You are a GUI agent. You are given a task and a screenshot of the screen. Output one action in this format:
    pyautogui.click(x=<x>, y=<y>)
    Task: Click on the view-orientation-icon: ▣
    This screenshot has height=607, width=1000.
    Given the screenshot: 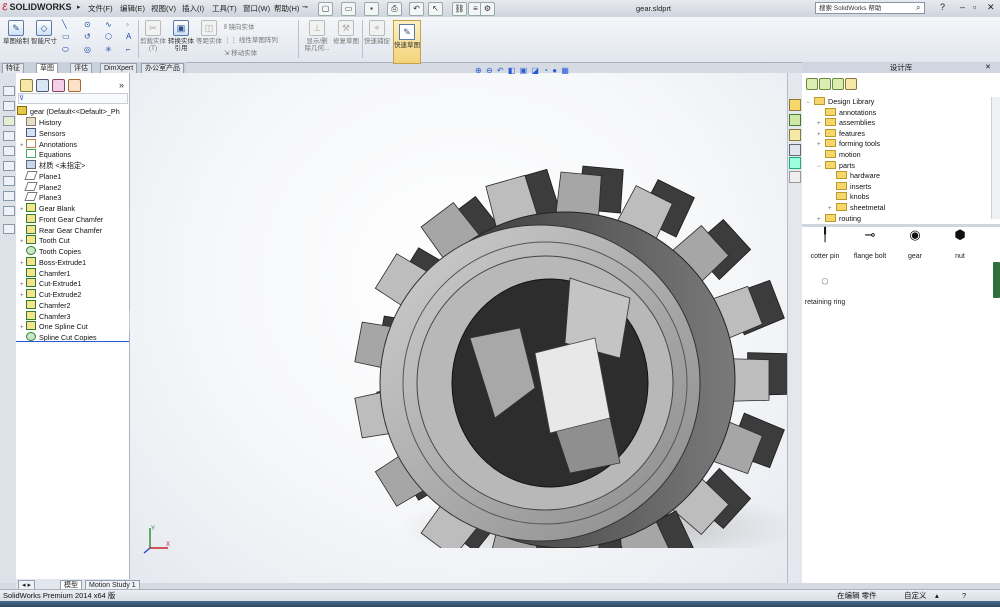 What is the action you would take?
    pyautogui.click(x=524, y=70)
    